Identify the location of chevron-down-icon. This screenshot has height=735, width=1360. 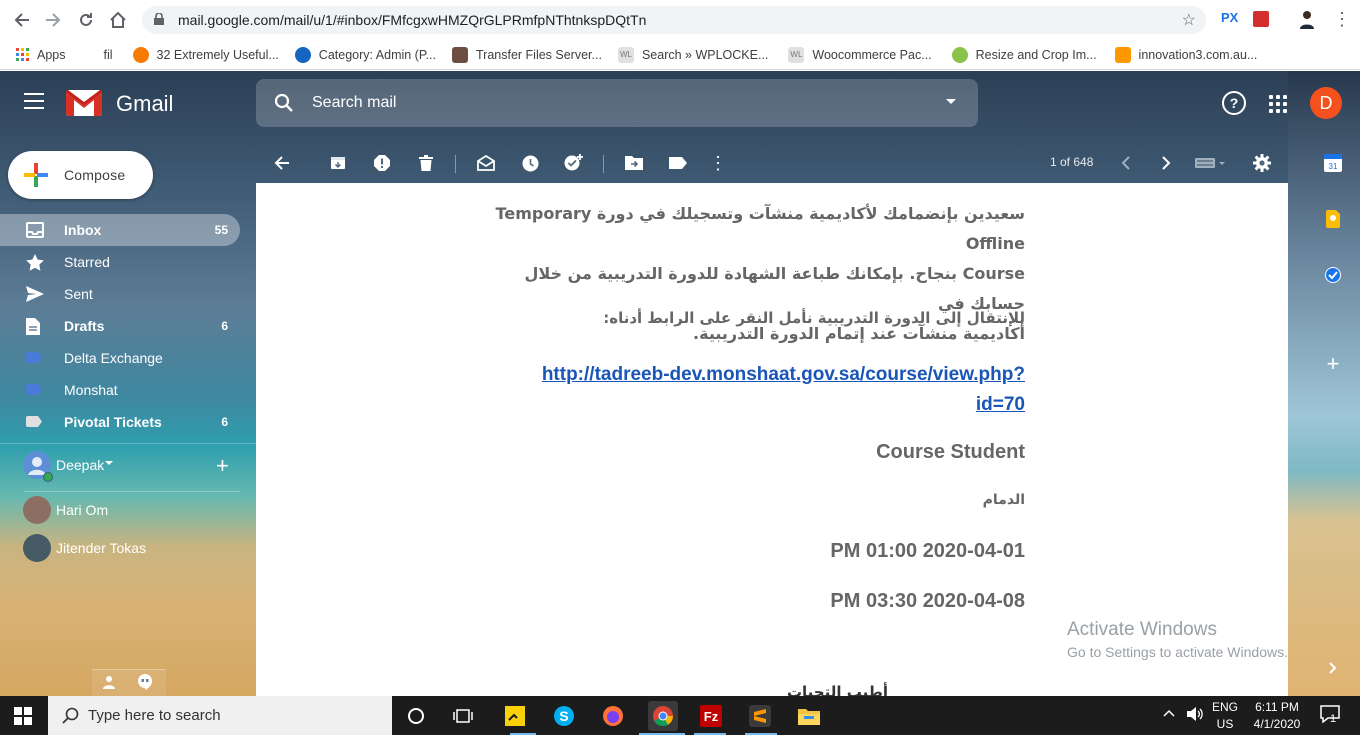
(109, 463).